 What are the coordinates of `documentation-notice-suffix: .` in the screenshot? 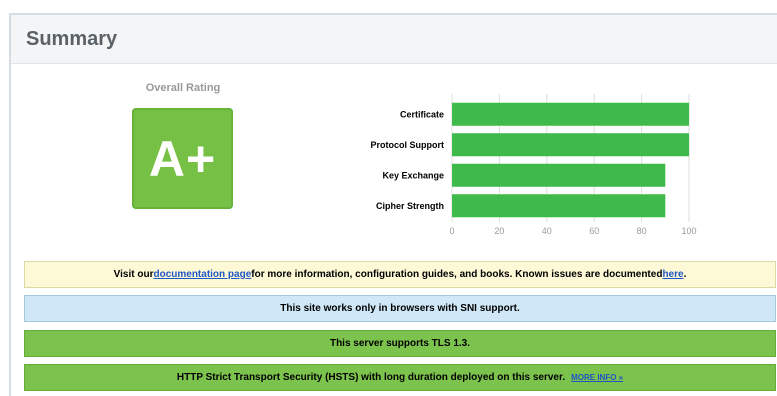 It's located at (685, 274).